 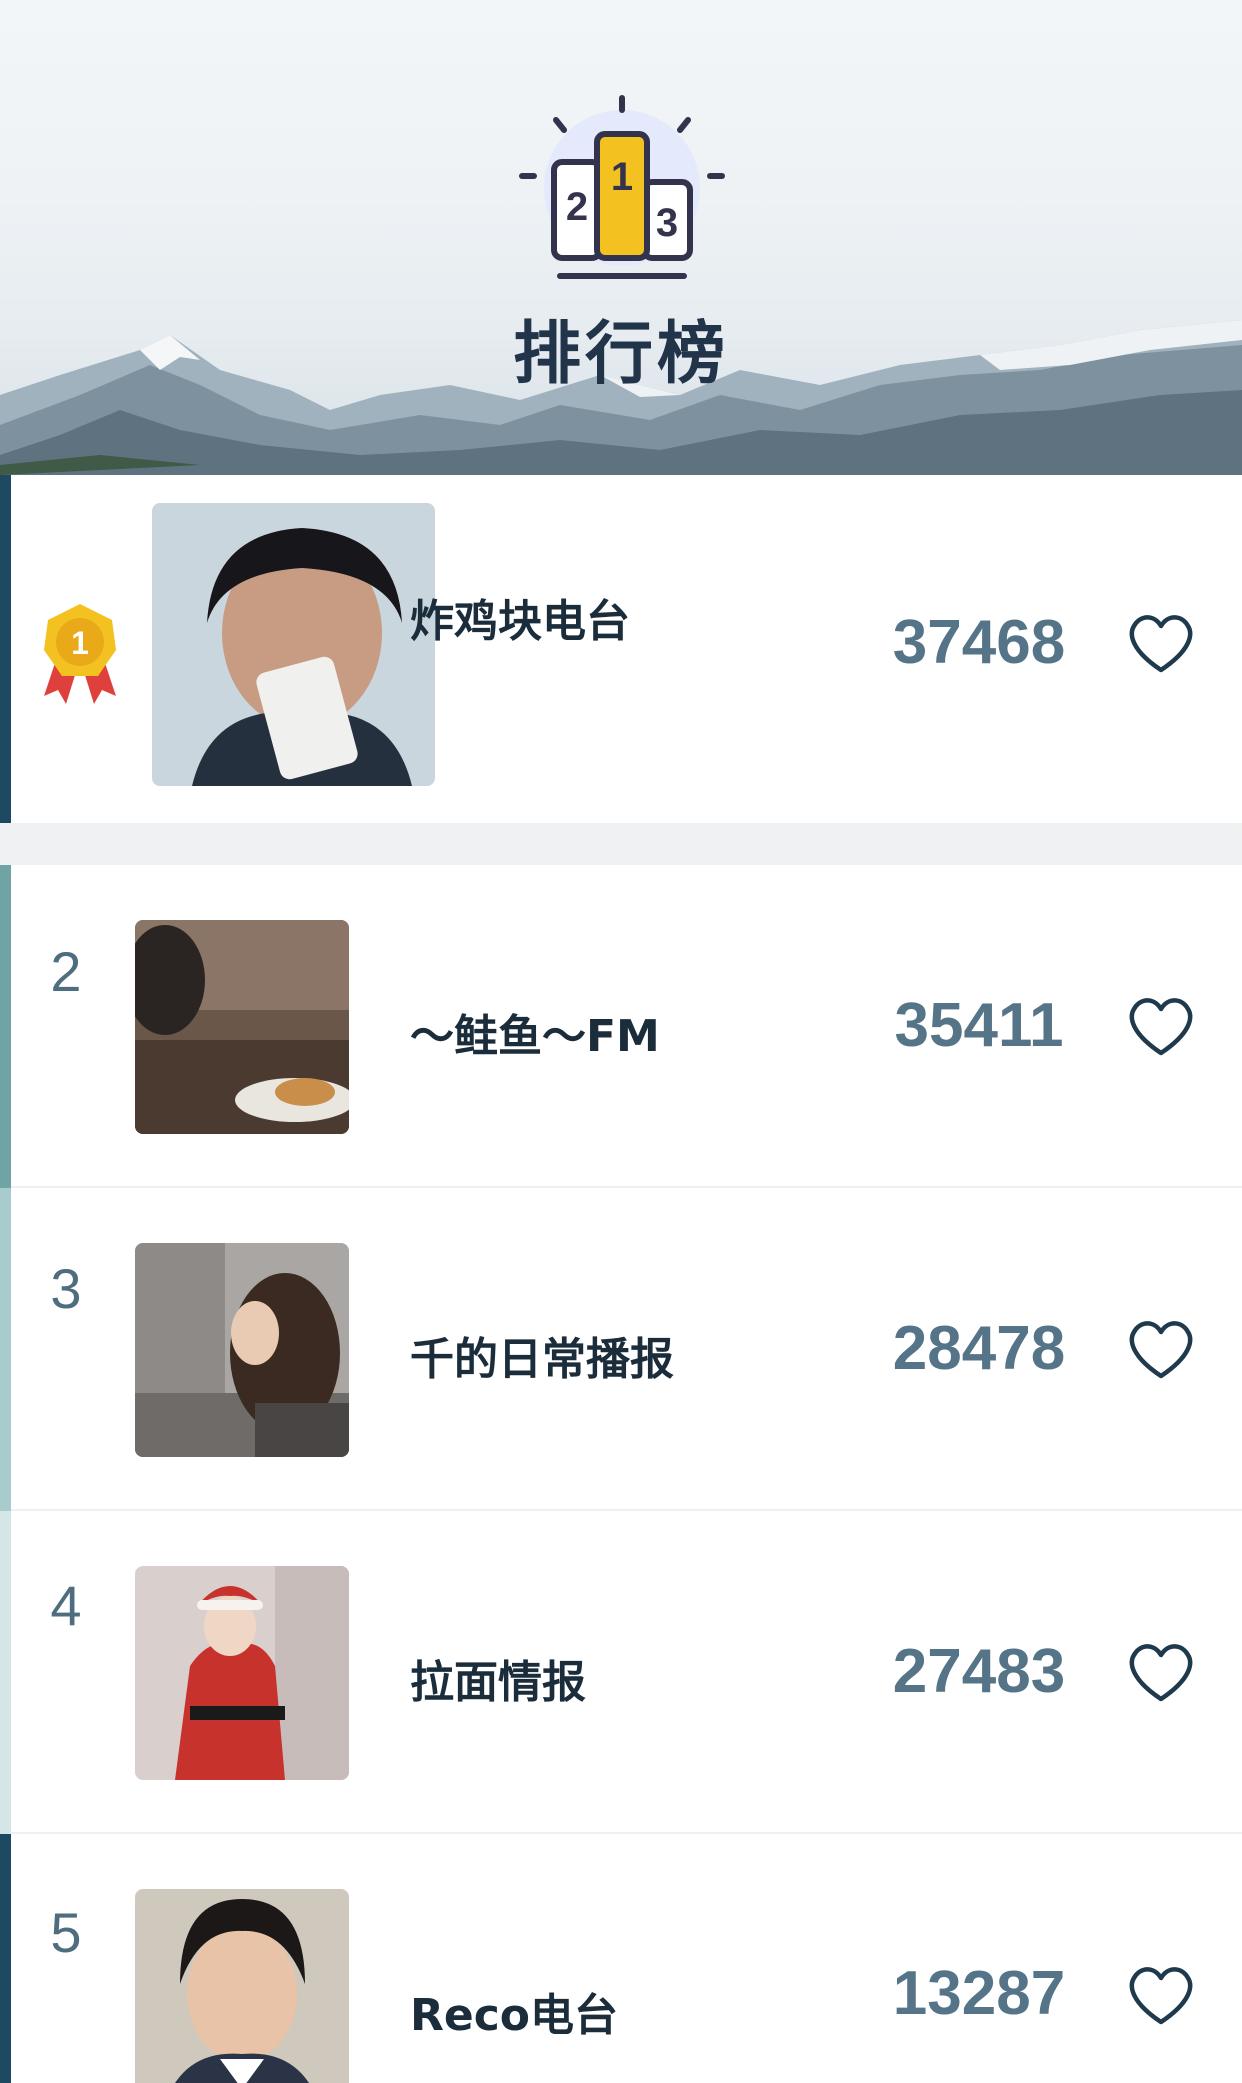 I want to click on station-name: Reco电台, so click(x=514, y=2015).